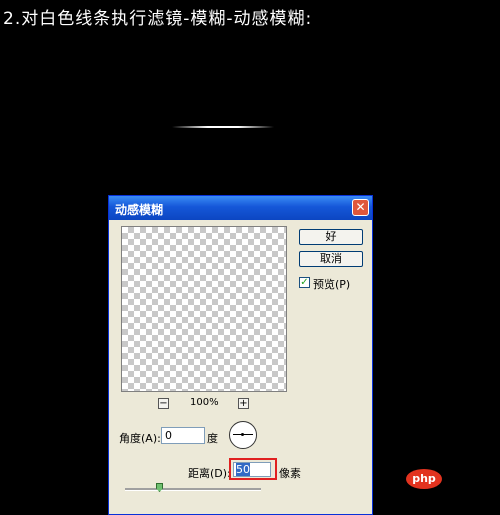 Image resolution: width=500 pixels, height=515 pixels. Describe the element at coordinates (243, 469) in the screenshot. I see `distance-value: 50` at that location.